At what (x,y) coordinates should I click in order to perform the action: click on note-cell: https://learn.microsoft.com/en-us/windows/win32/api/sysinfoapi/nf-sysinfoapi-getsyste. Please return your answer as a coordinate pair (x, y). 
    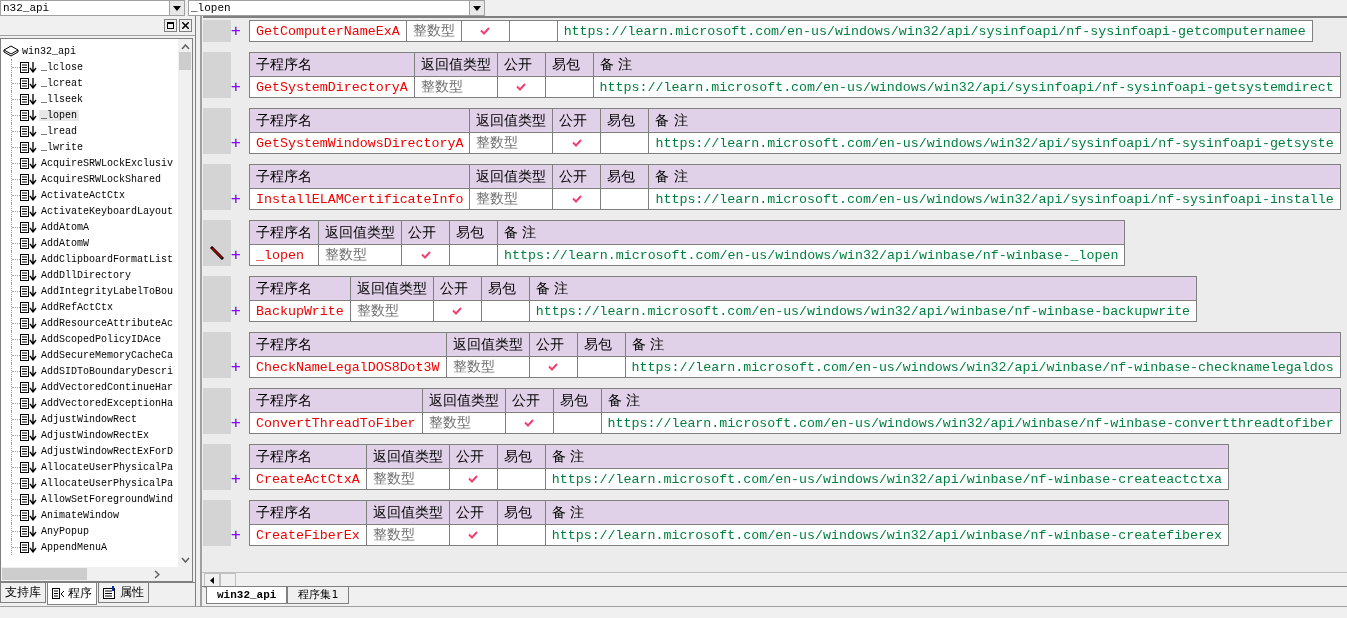
    Looking at the image, I should click on (994, 143).